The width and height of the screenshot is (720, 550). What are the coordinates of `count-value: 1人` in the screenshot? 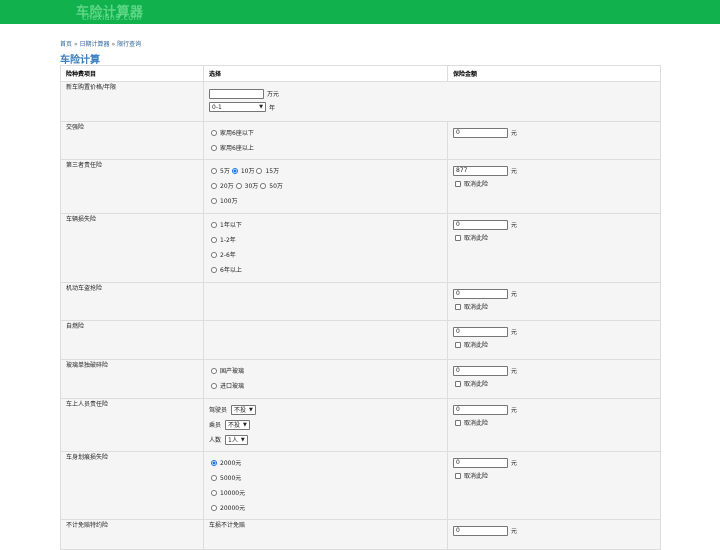 It's located at (233, 440).